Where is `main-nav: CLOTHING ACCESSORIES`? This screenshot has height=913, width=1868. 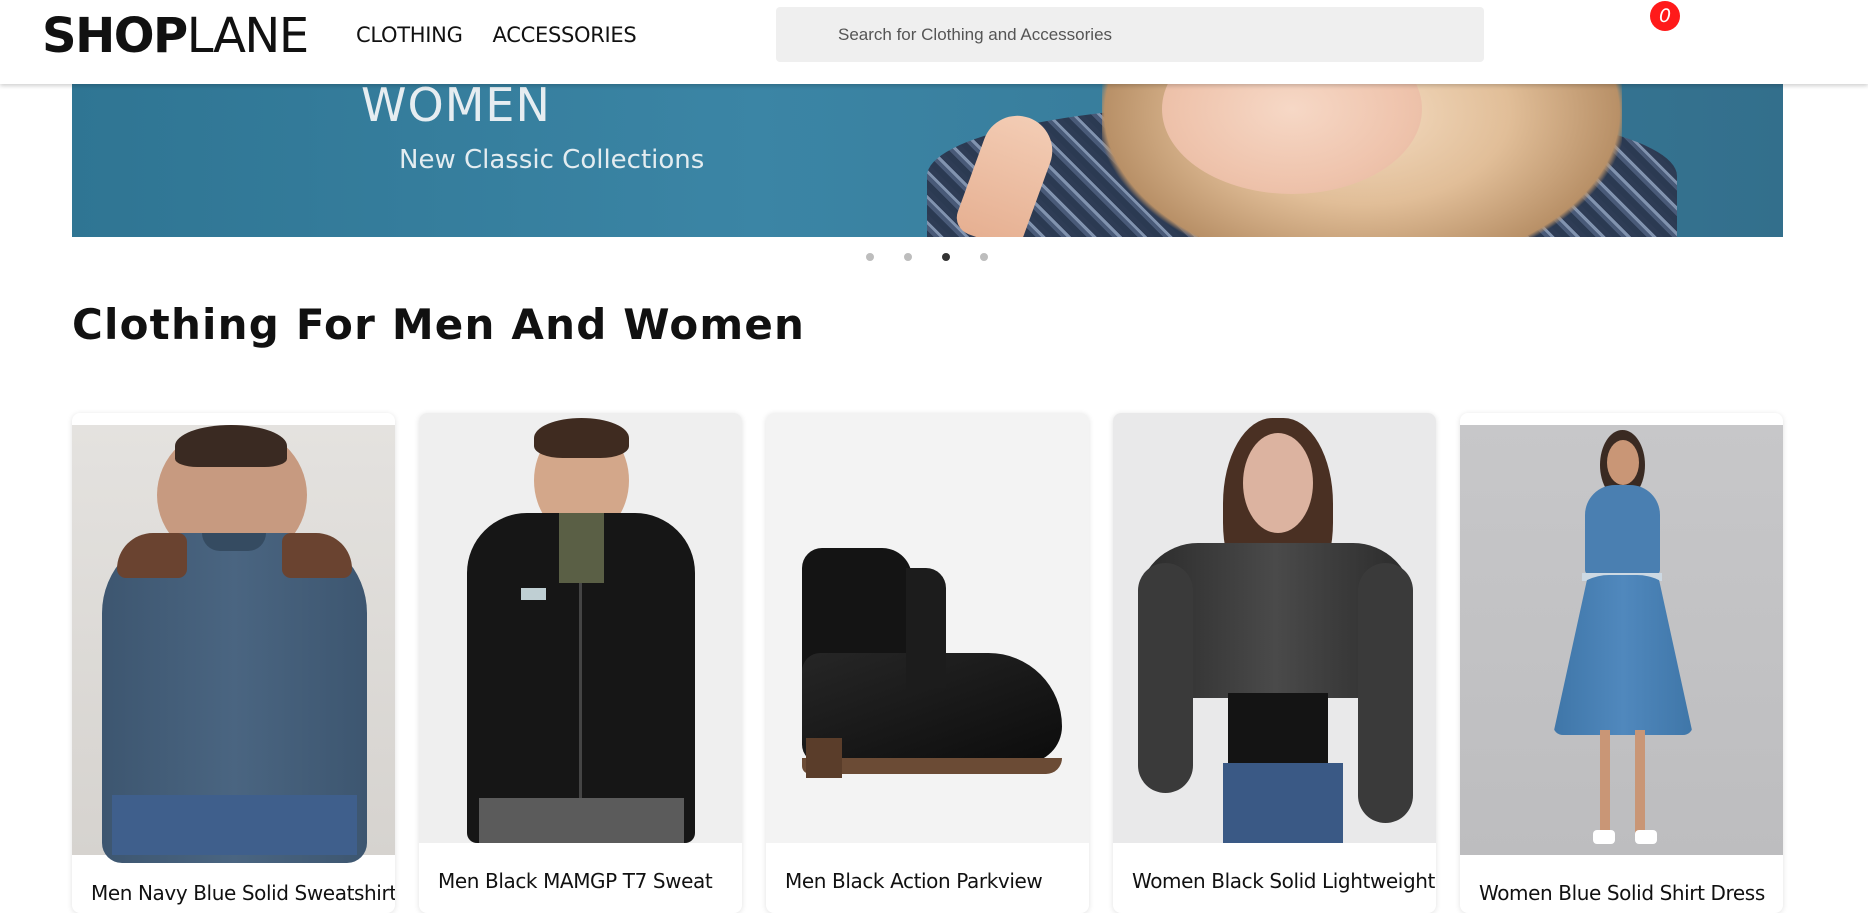 main-nav: CLOTHING ACCESSORIES is located at coordinates (496, 35).